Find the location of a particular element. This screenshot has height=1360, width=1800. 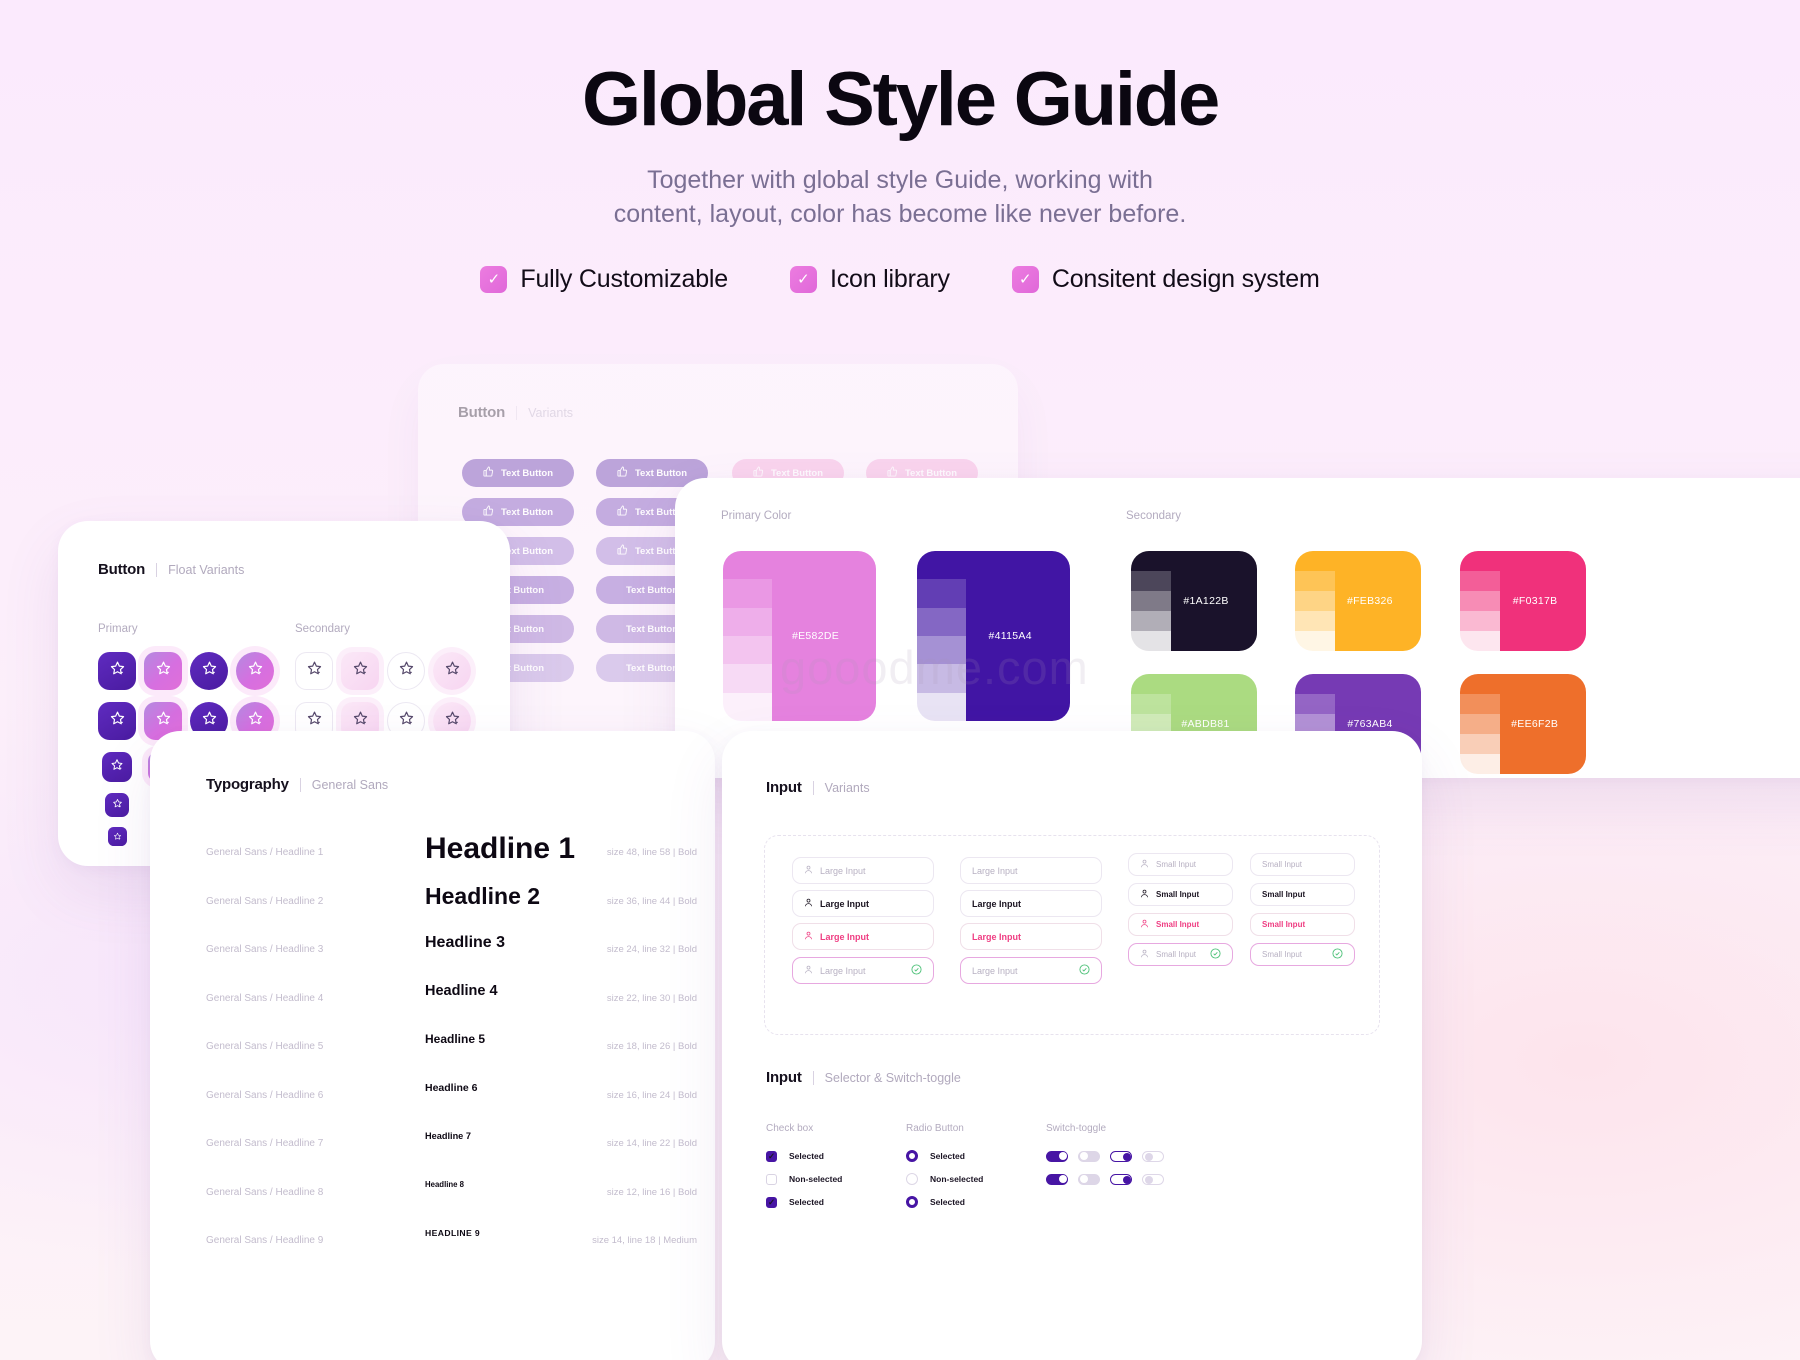

input-value: Large Input is located at coordinates (843, 970).